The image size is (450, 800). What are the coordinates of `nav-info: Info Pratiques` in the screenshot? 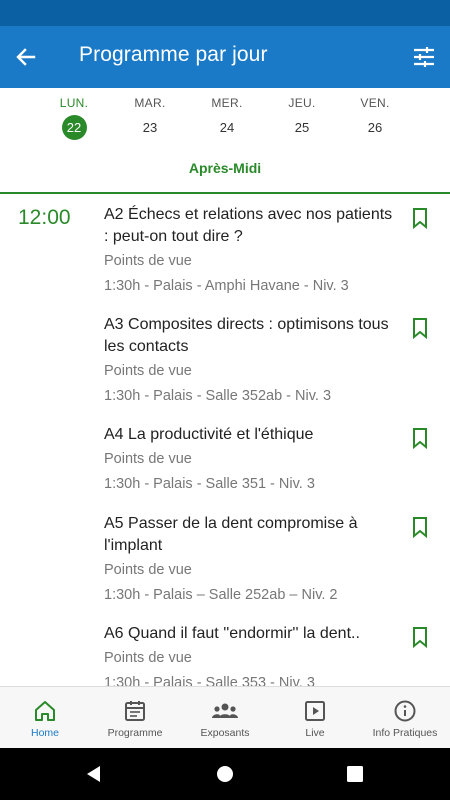 It's located at (405, 718).